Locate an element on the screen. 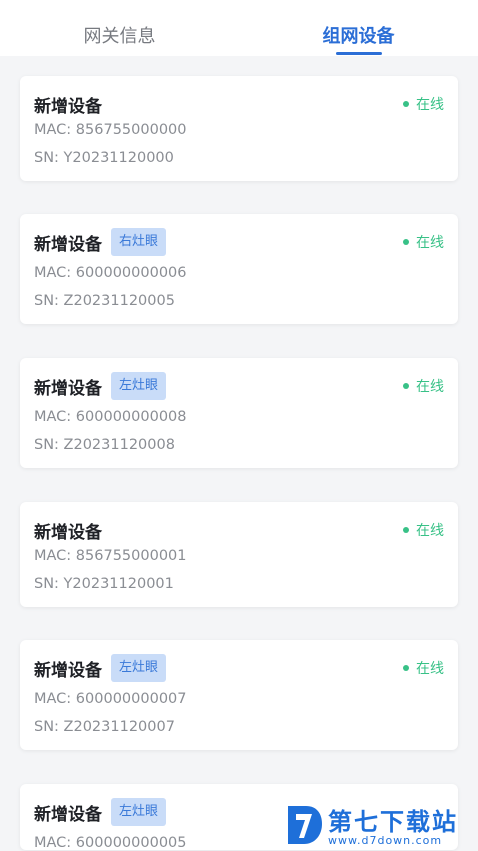 This screenshot has width=478, height=851. tab-label: 网关信息 is located at coordinates (119, 36).